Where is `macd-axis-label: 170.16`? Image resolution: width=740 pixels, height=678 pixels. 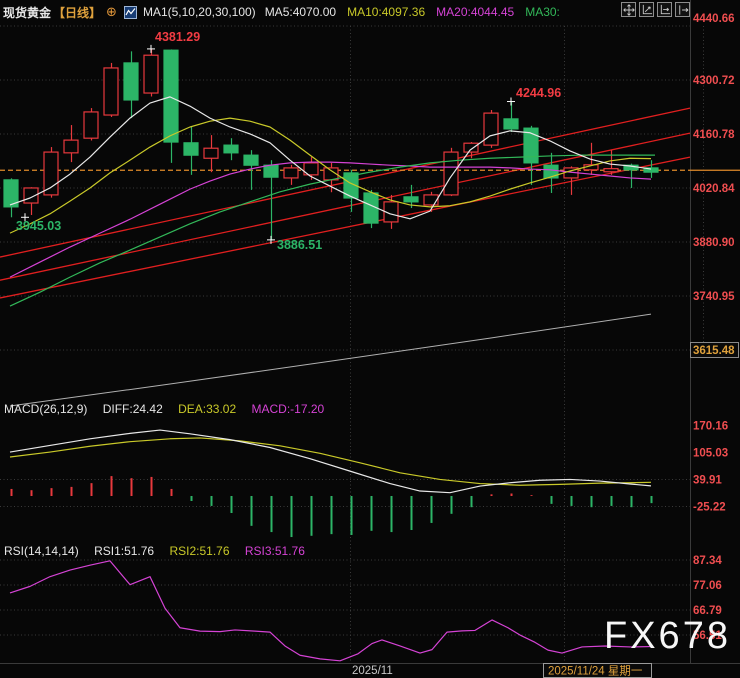 macd-axis-label: 170.16 is located at coordinates (710, 426).